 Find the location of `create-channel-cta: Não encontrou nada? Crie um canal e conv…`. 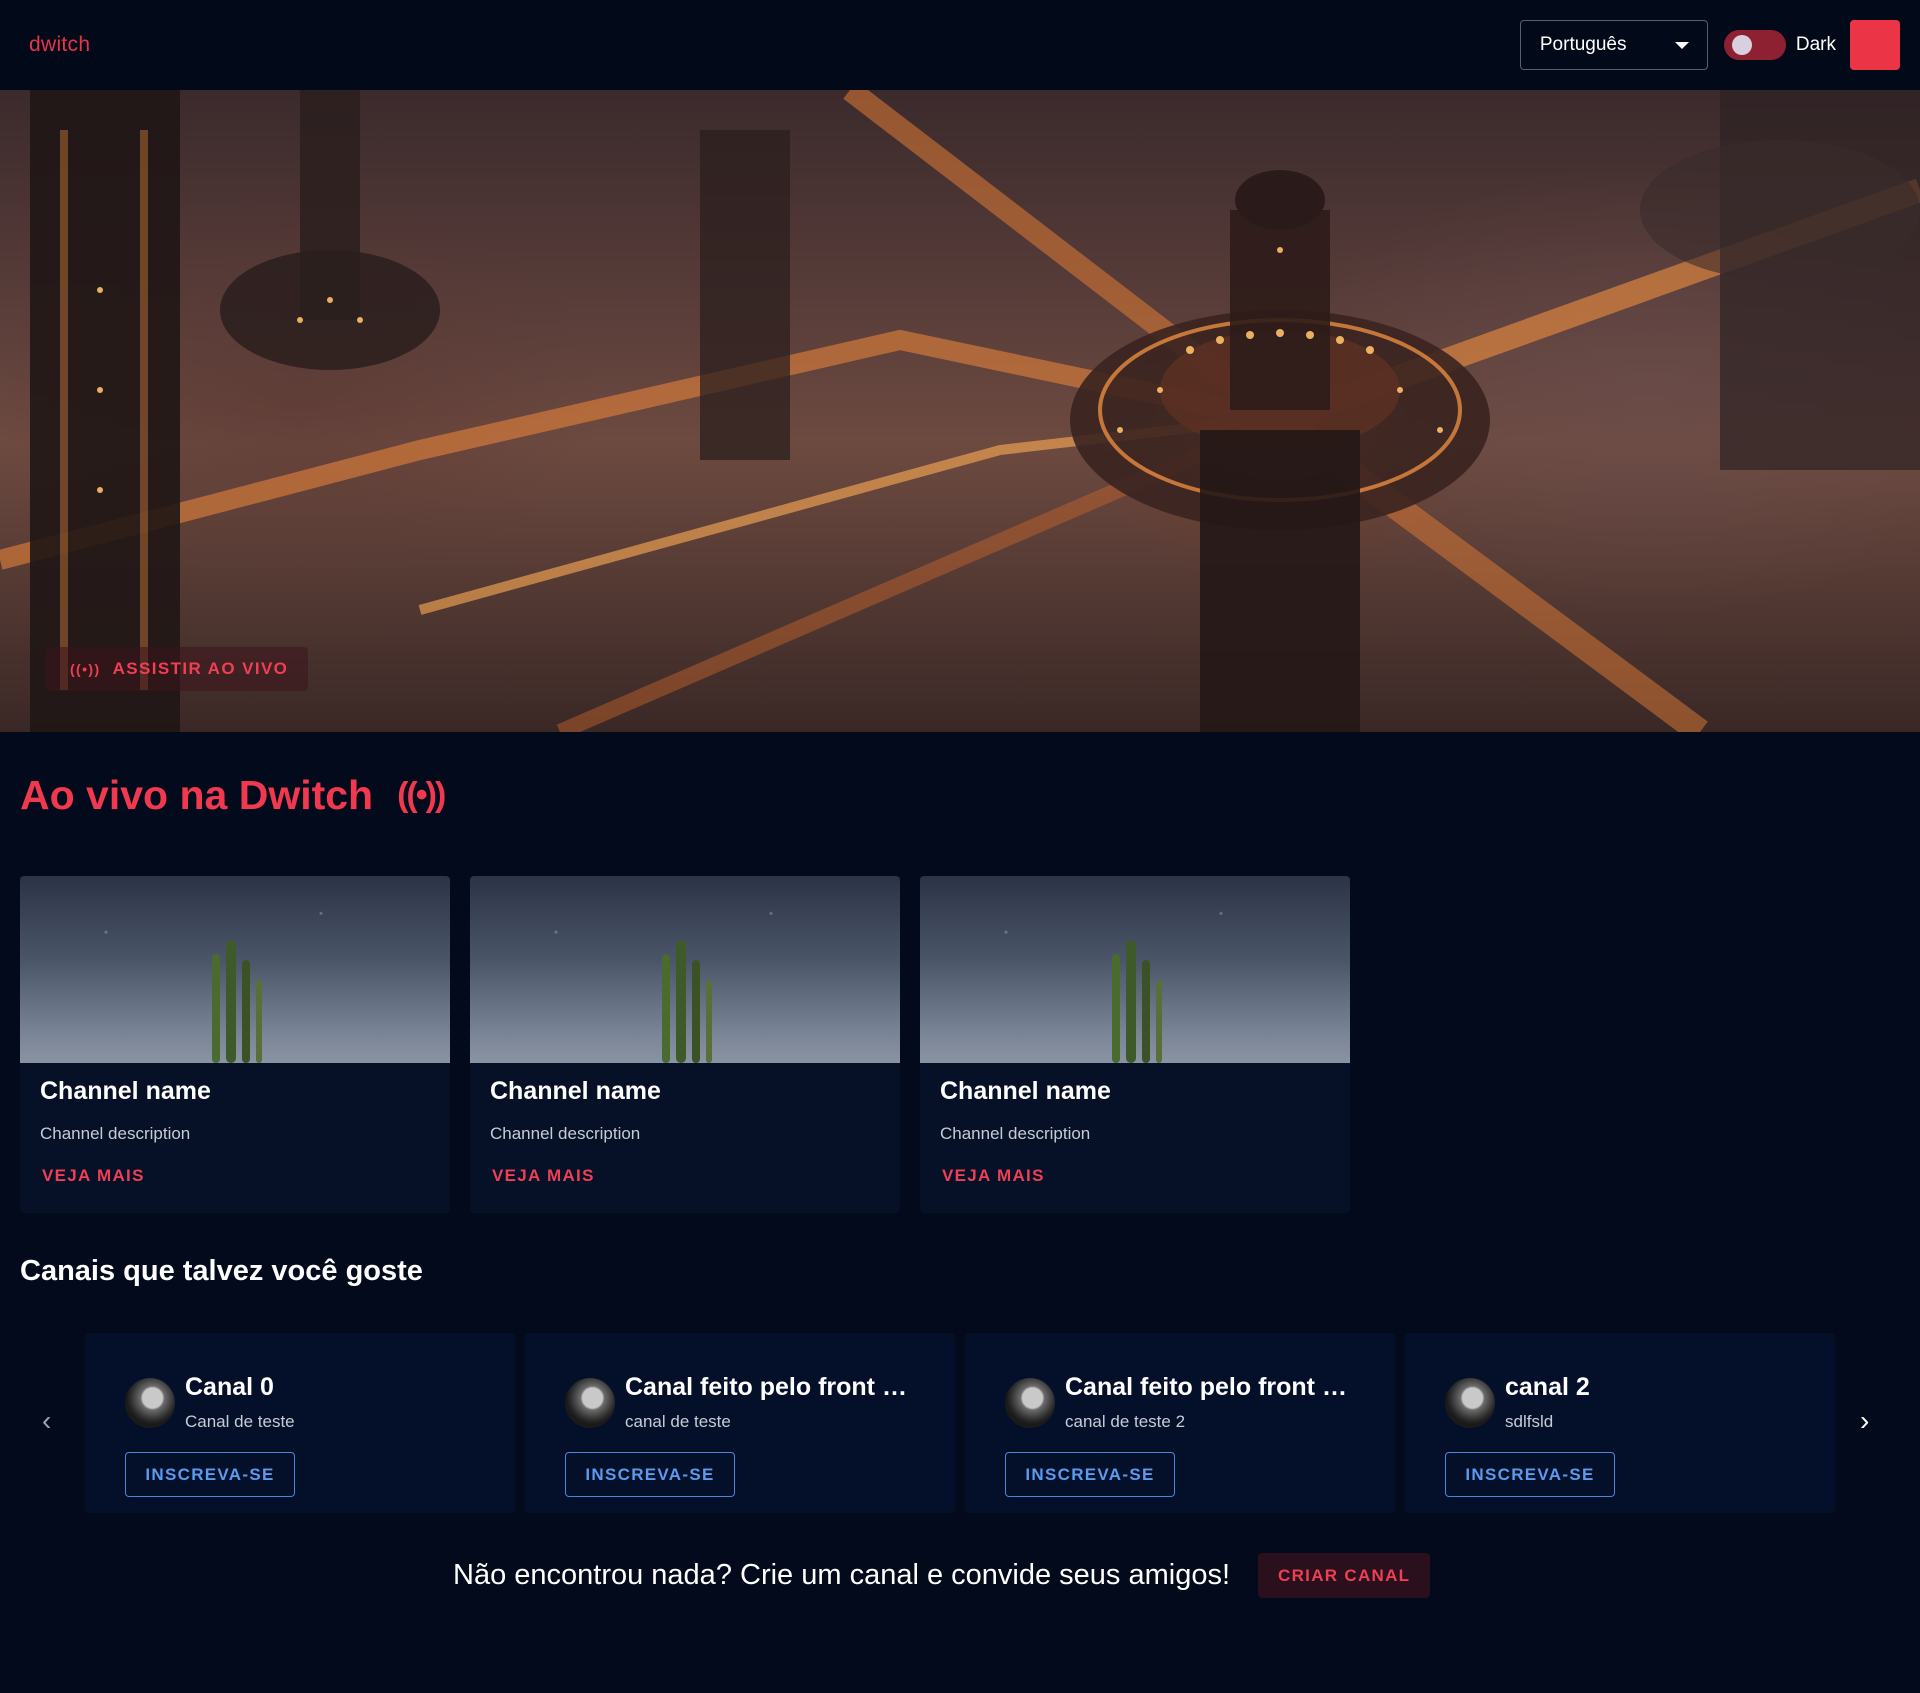

create-channel-cta: Não encontrou nada? Crie um canal e conv… is located at coordinates (942, 1575).